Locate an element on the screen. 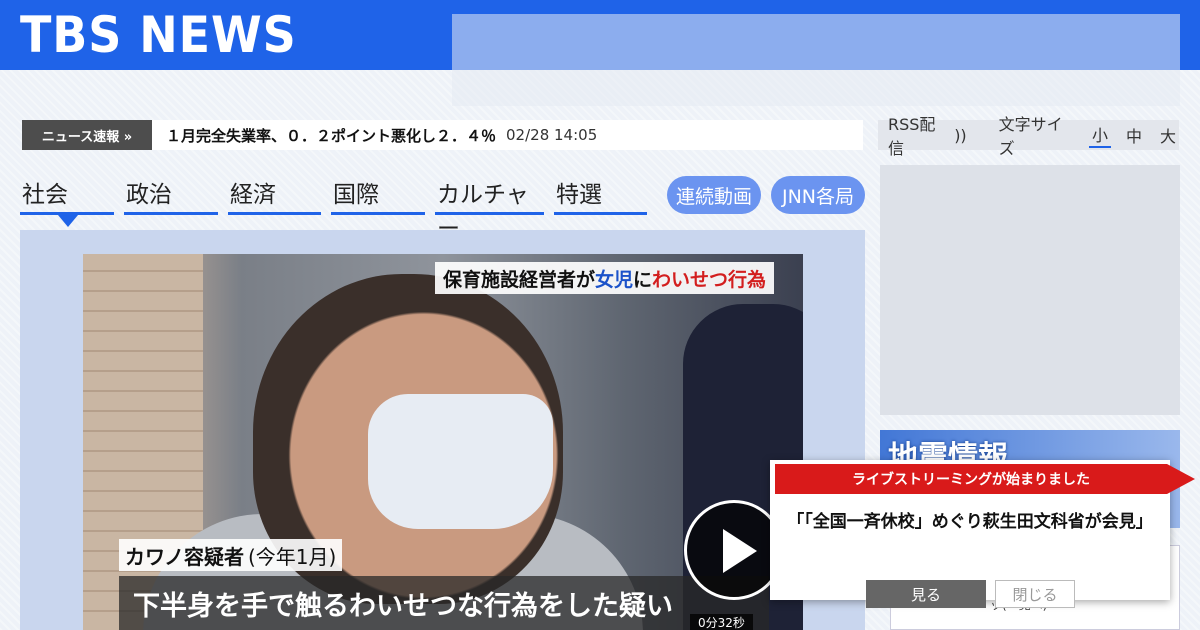  caption-part: に is located at coordinates (643, 279).